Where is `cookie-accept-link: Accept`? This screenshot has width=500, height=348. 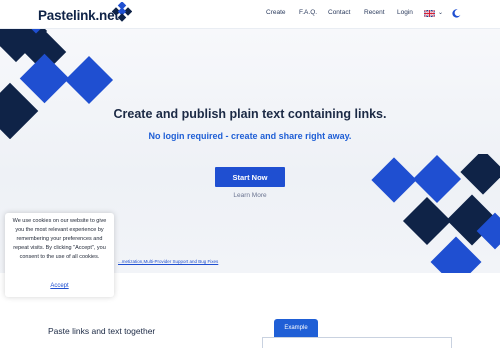
cookie-accept-link: Accept is located at coordinates (59, 286).